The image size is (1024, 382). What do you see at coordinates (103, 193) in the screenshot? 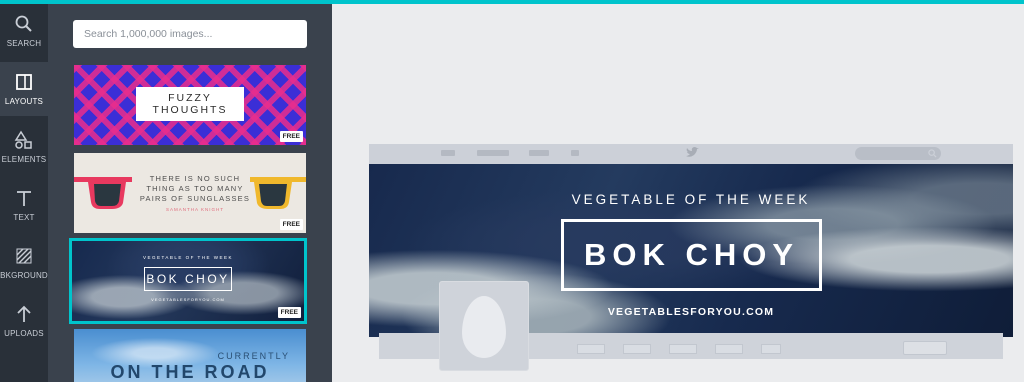
I see `sunglasses-left-image` at bounding box center [103, 193].